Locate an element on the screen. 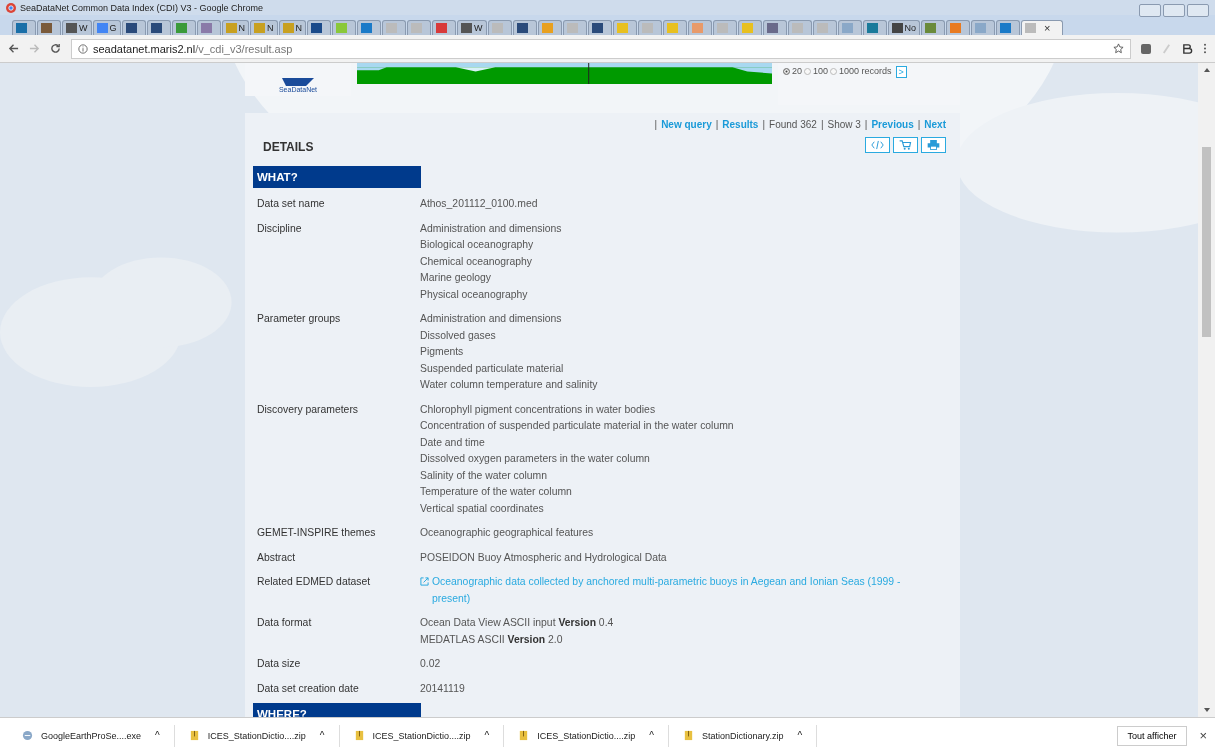 Image resolution: width=1215 pixels, height=753 pixels. printer-icon is located at coordinates (933, 145).